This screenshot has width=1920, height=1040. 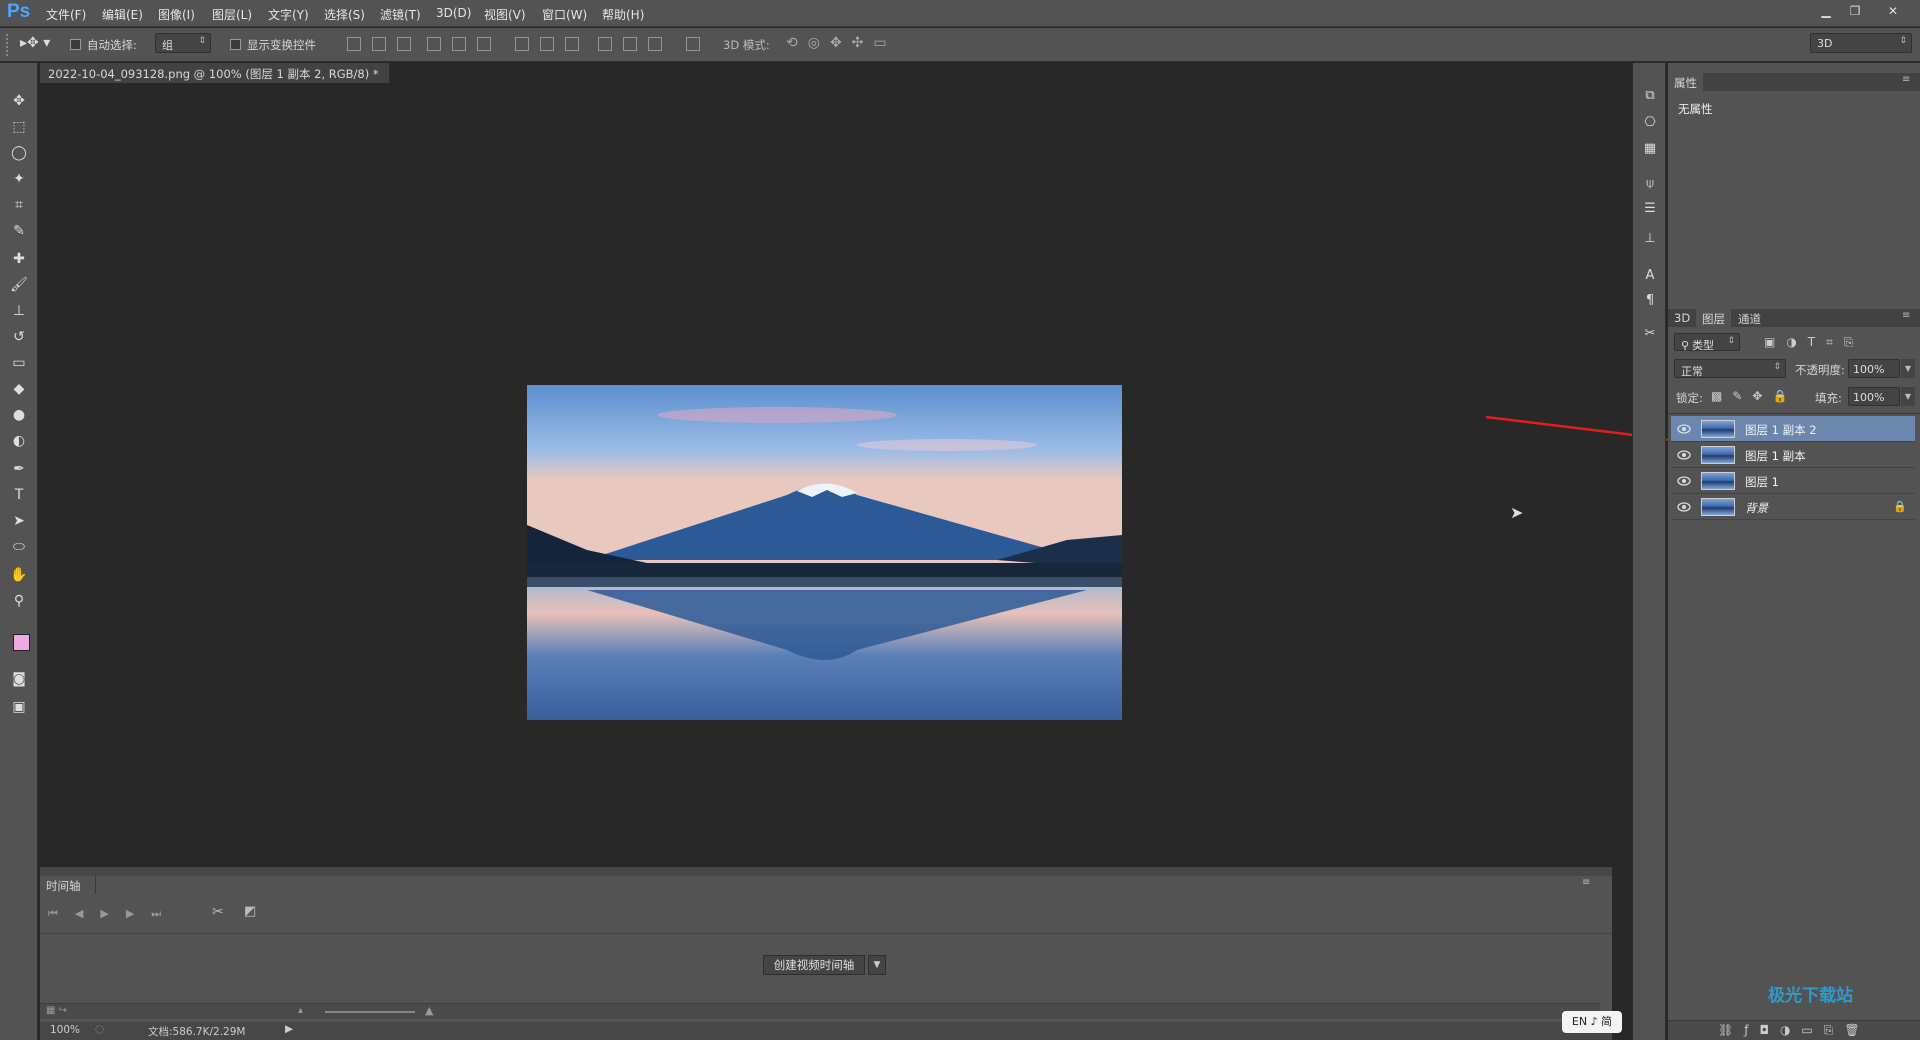 I want to click on panel-menu-icon: ≡, so click(x=1586, y=882).